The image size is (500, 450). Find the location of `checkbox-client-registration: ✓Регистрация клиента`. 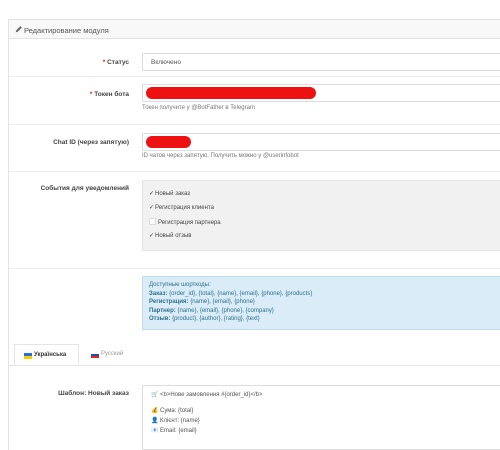

checkbox-client-registration: ✓Регистрация клиента is located at coordinates (181, 207).